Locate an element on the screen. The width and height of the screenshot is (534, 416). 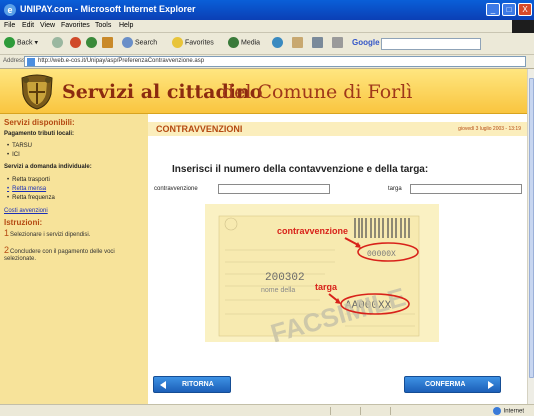
ie-icon: e is located at coordinates (10, 10).